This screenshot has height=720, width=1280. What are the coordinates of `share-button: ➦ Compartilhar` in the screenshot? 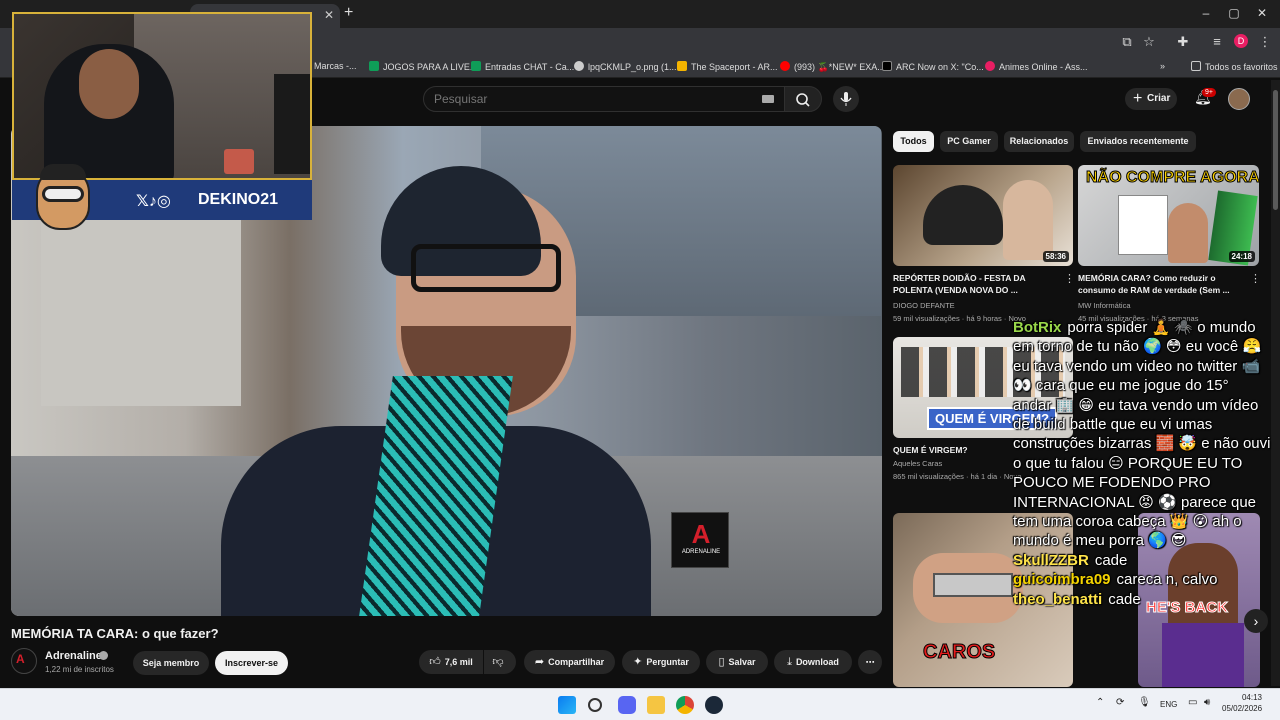 It's located at (569, 662).